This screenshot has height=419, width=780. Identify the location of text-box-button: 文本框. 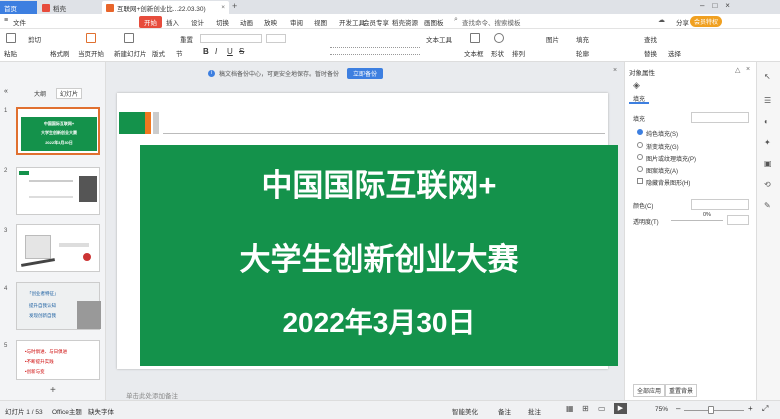
(474, 53).